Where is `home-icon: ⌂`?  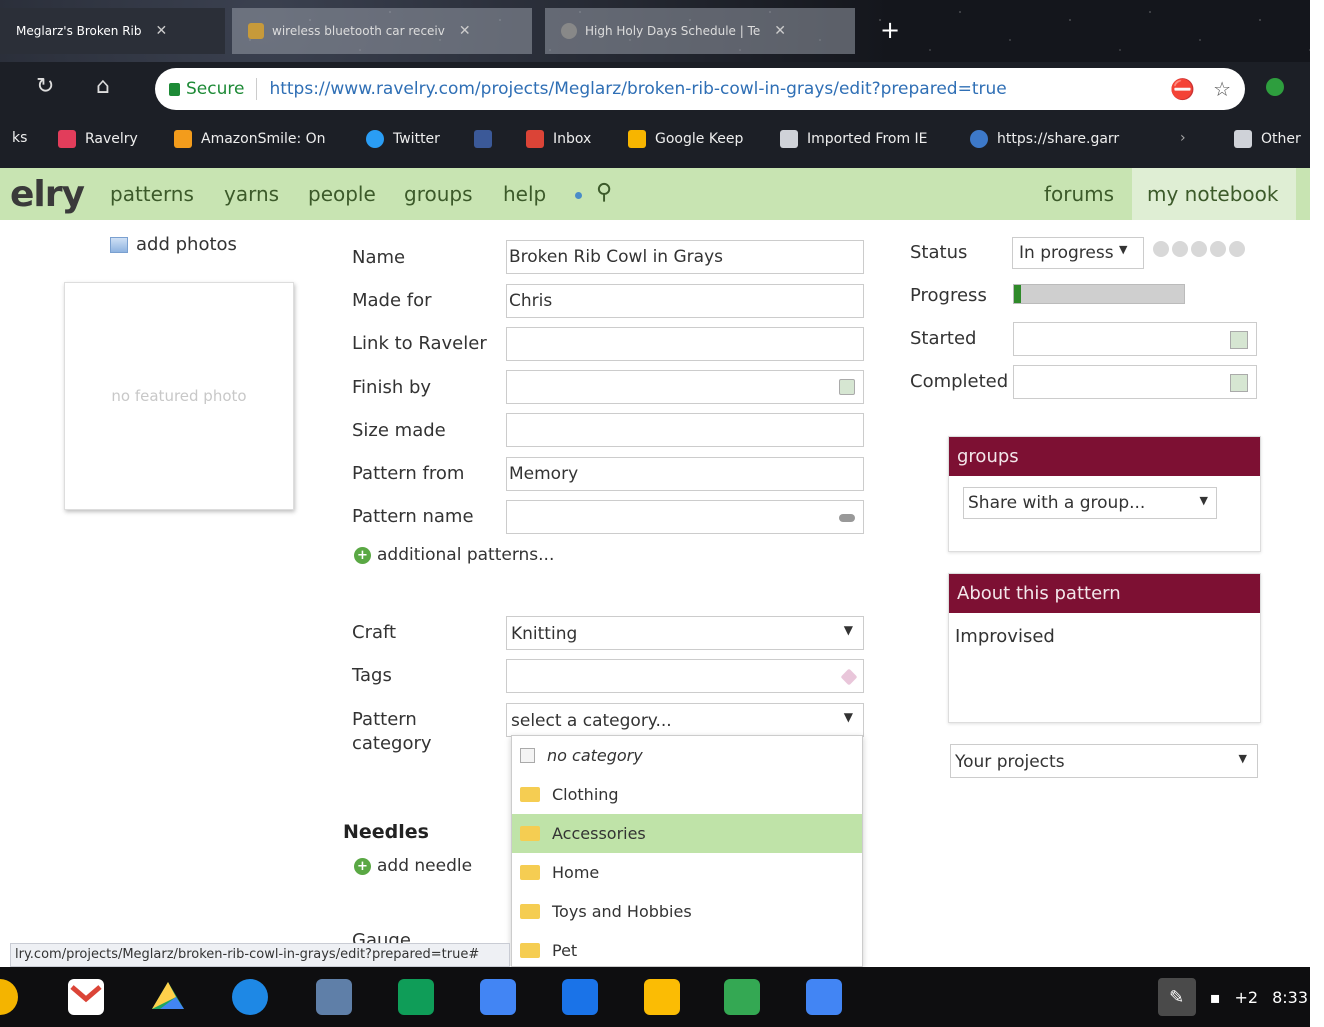
home-icon: ⌂ is located at coordinates (103, 86).